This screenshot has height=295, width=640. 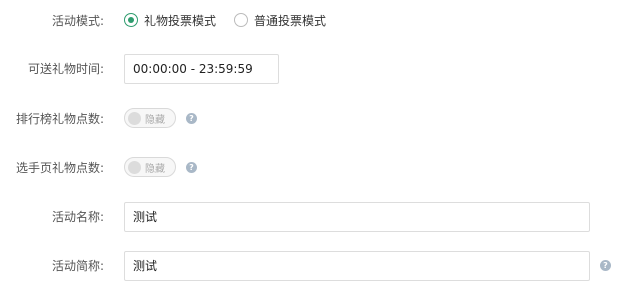 I want to click on activity-name-field, so click(x=357, y=216).